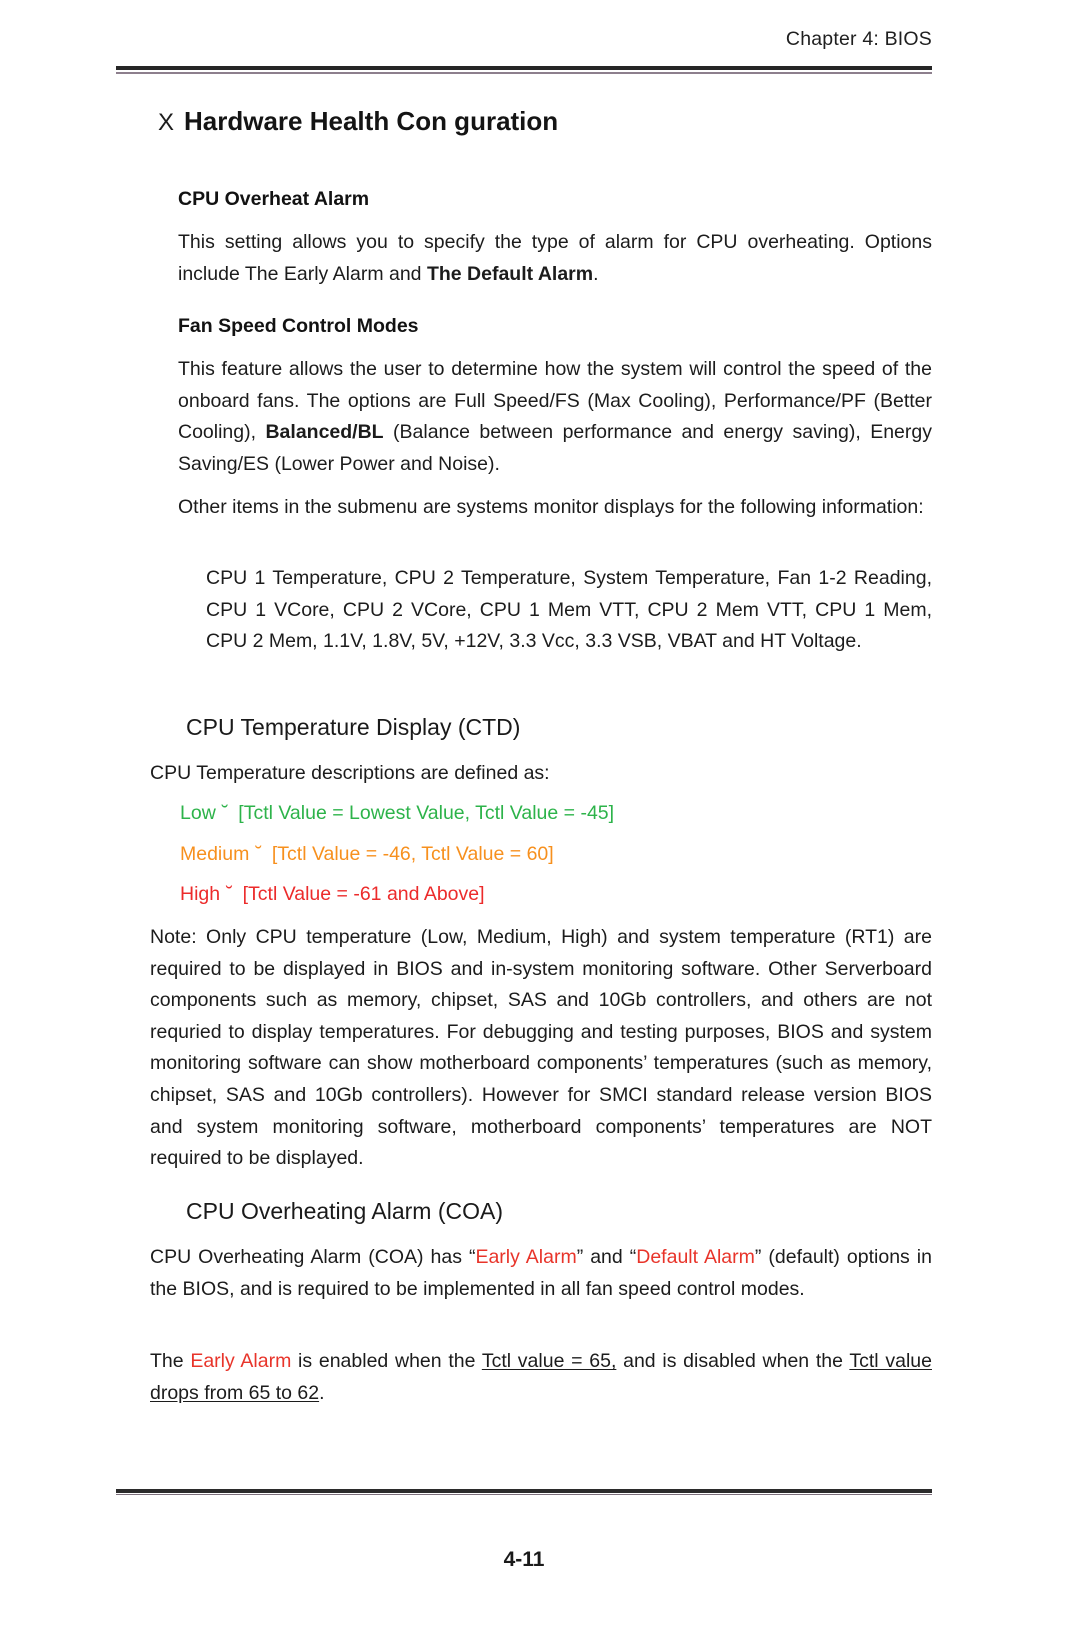 This screenshot has height=1650, width=1080. Describe the element at coordinates (344, 1211) in the screenshot. I see `heading-cpu-overheating-alarm: CPU Overheating Alarm (COA)` at that location.